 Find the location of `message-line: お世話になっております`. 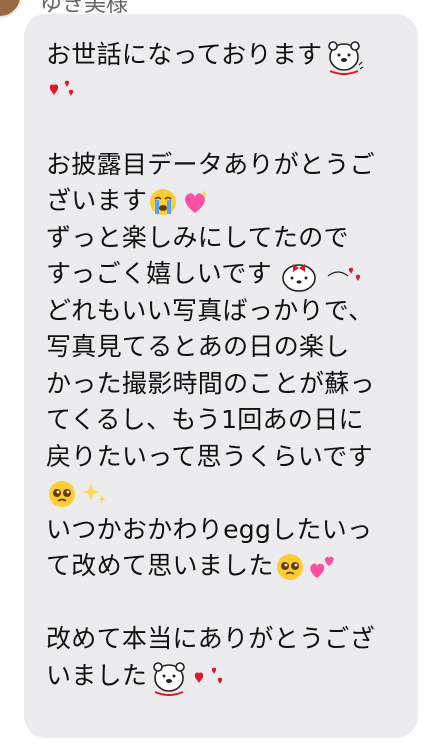

message-line: お世話になっております is located at coordinates (223, 56).